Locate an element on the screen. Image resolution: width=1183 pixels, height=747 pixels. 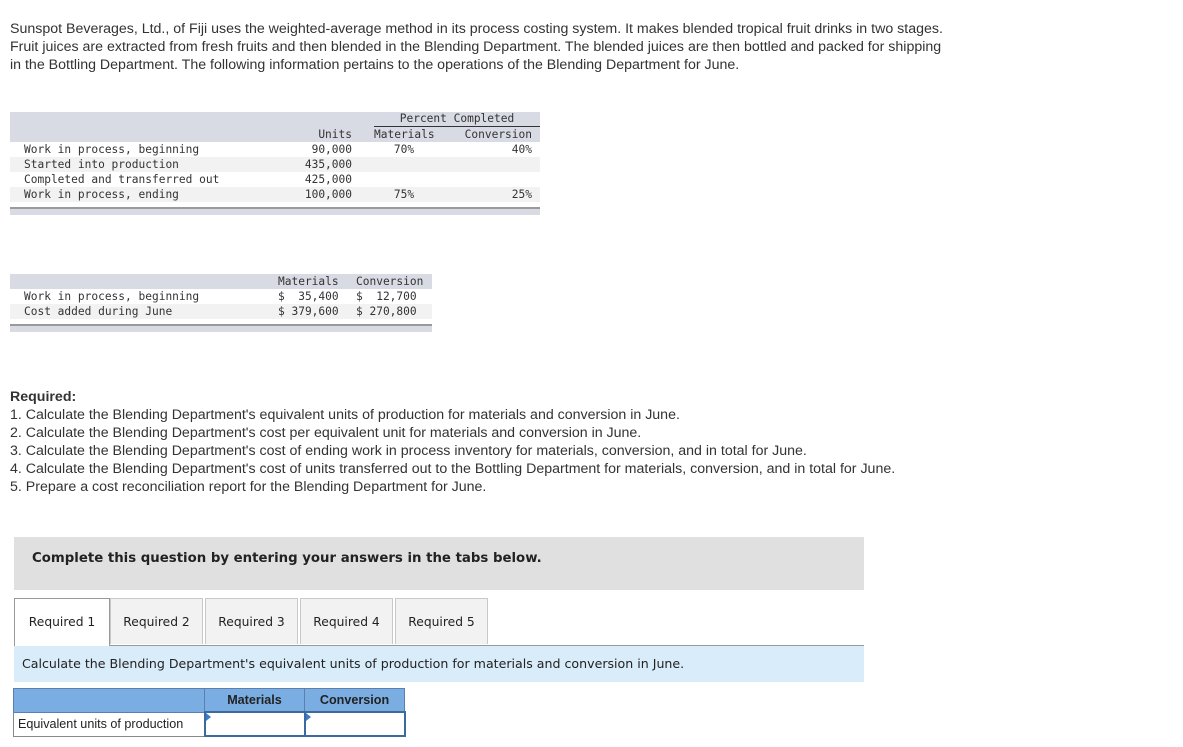
blank-header is located at coordinates (109, 700).